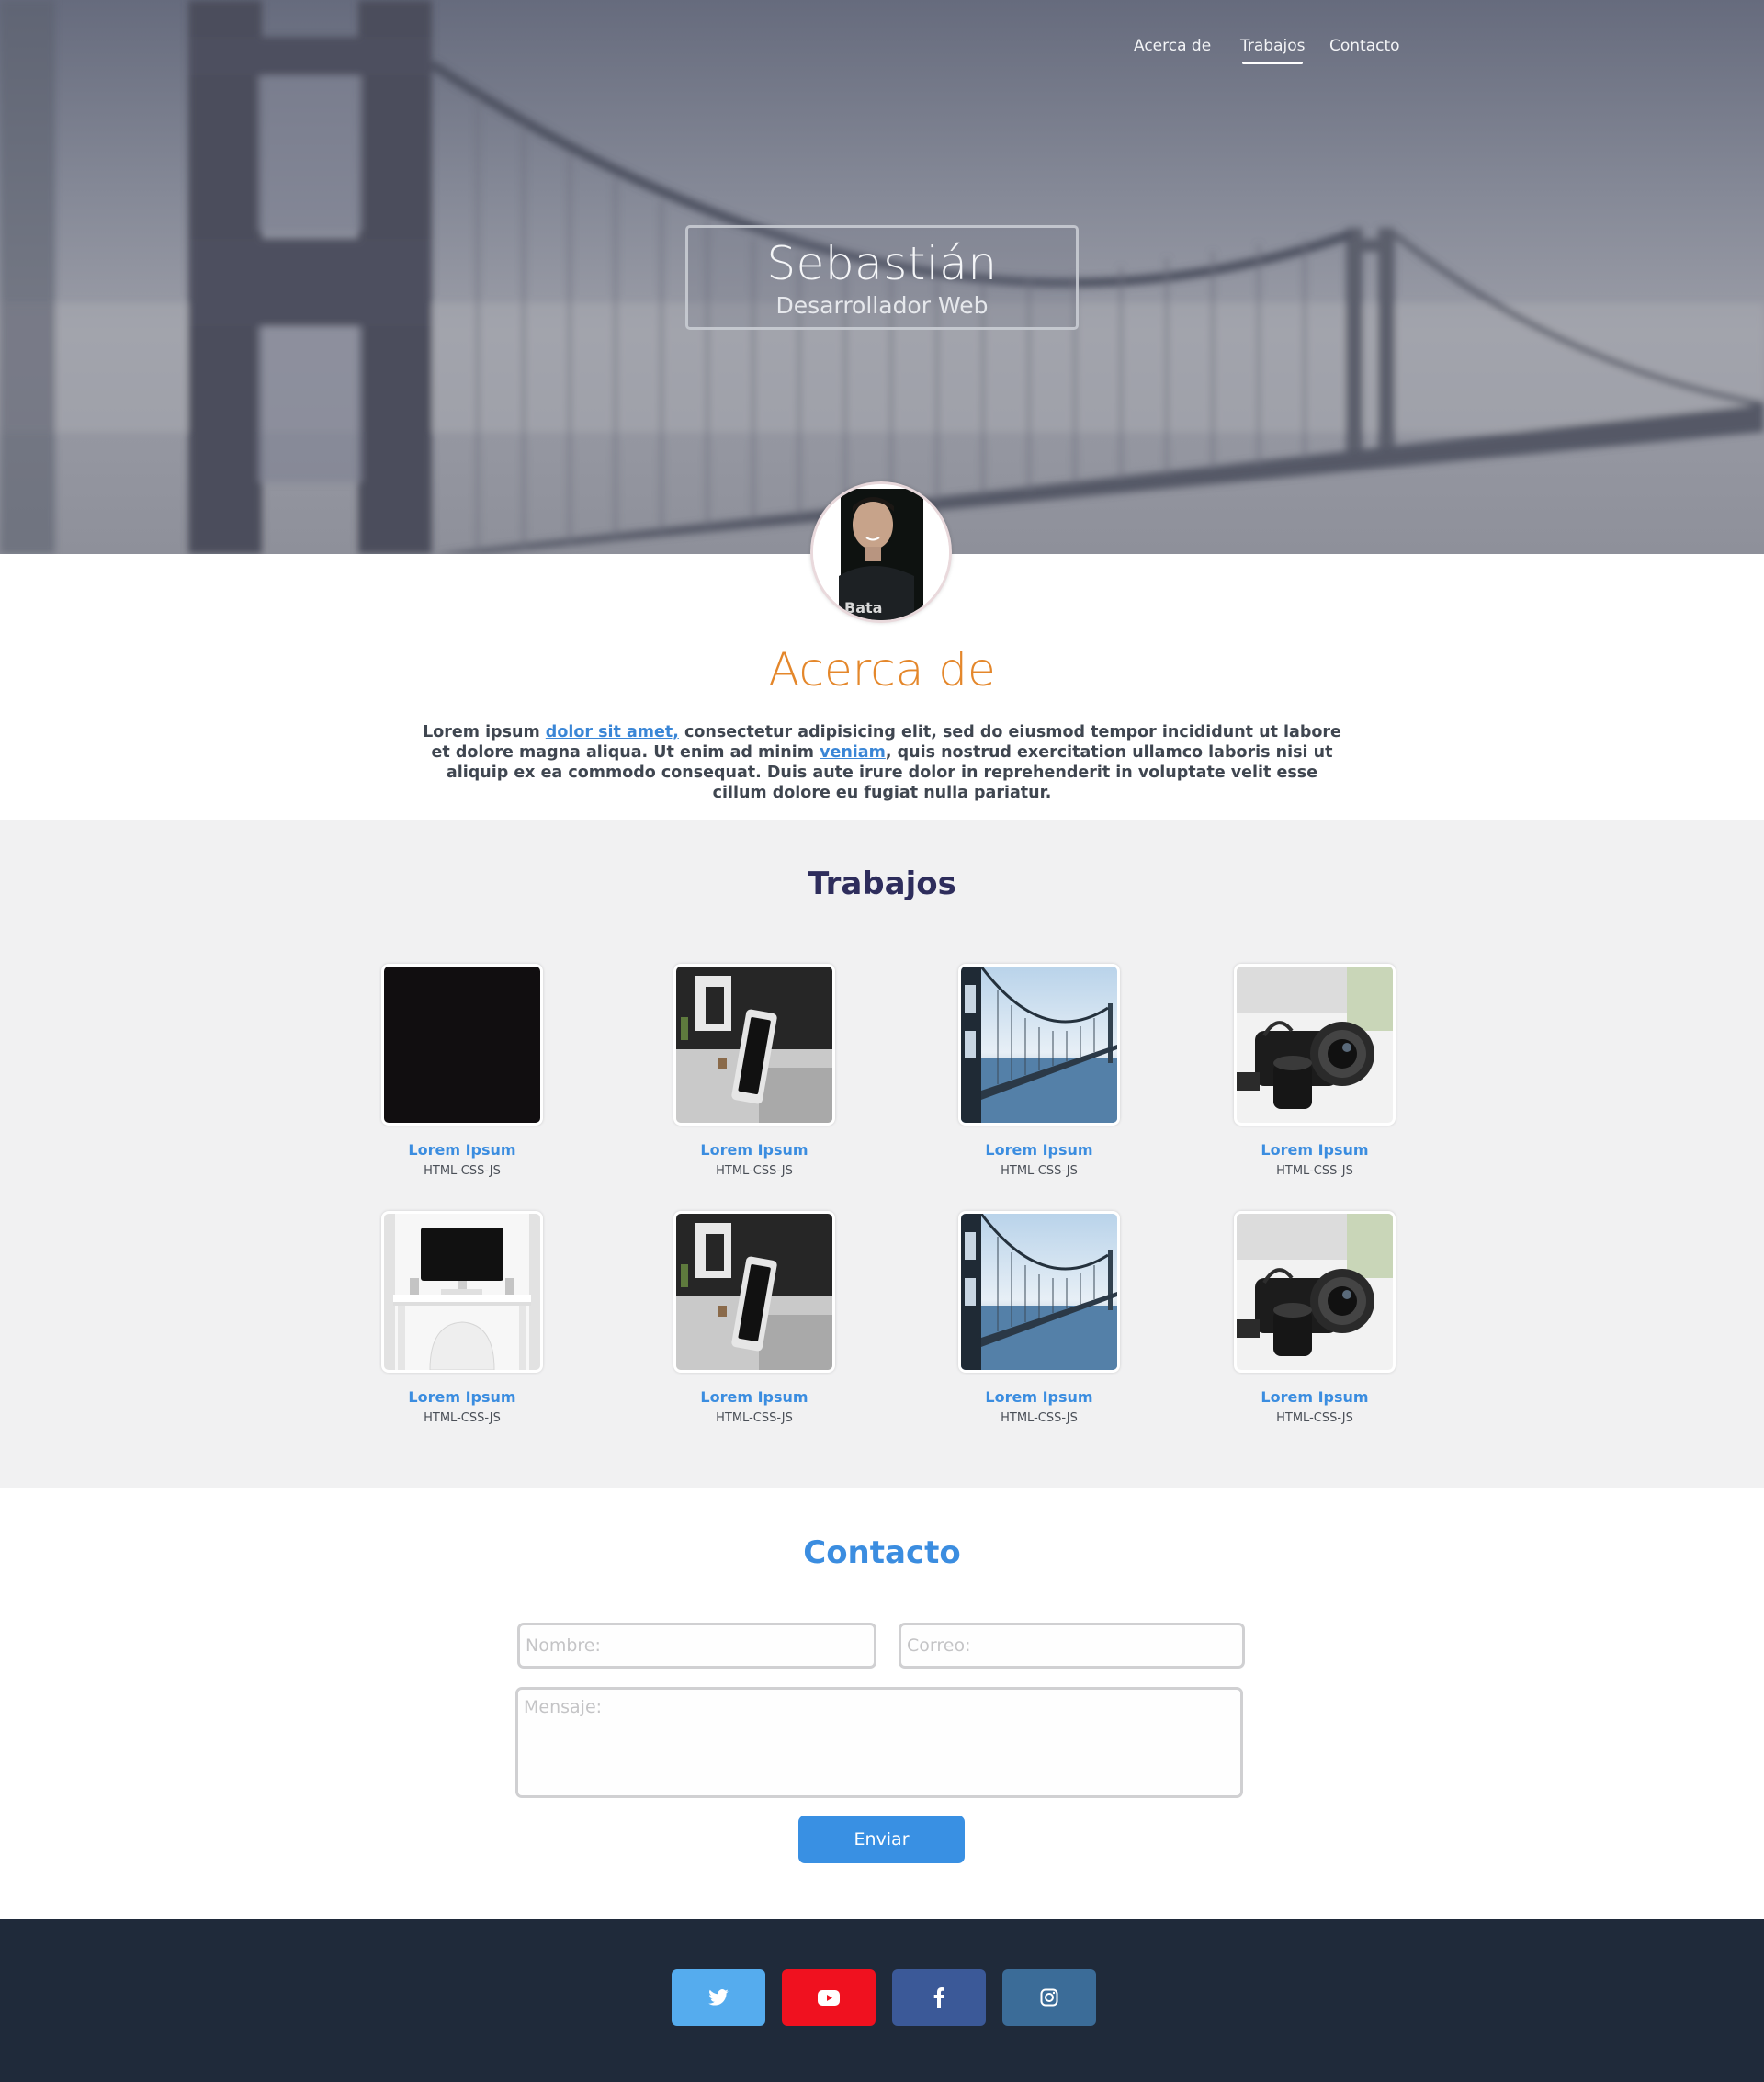 The width and height of the screenshot is (1764, 2082). I want to click on contact-title: Contacto, so click(882, 1552).